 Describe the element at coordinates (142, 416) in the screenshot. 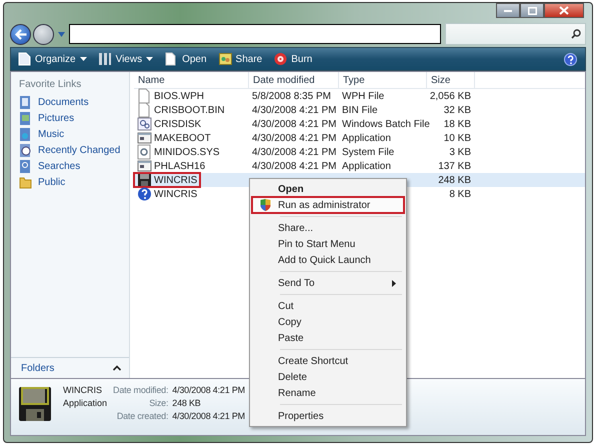

I see `field-label: Date created:` at that location.